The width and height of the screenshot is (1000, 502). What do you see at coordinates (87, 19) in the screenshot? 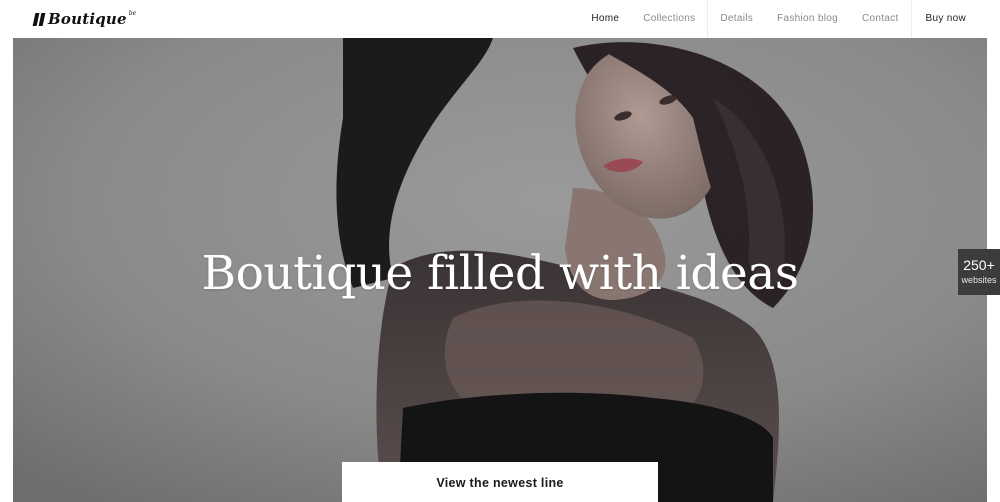
I see `brand-name: Boutique` at bounding box center [87, 19].